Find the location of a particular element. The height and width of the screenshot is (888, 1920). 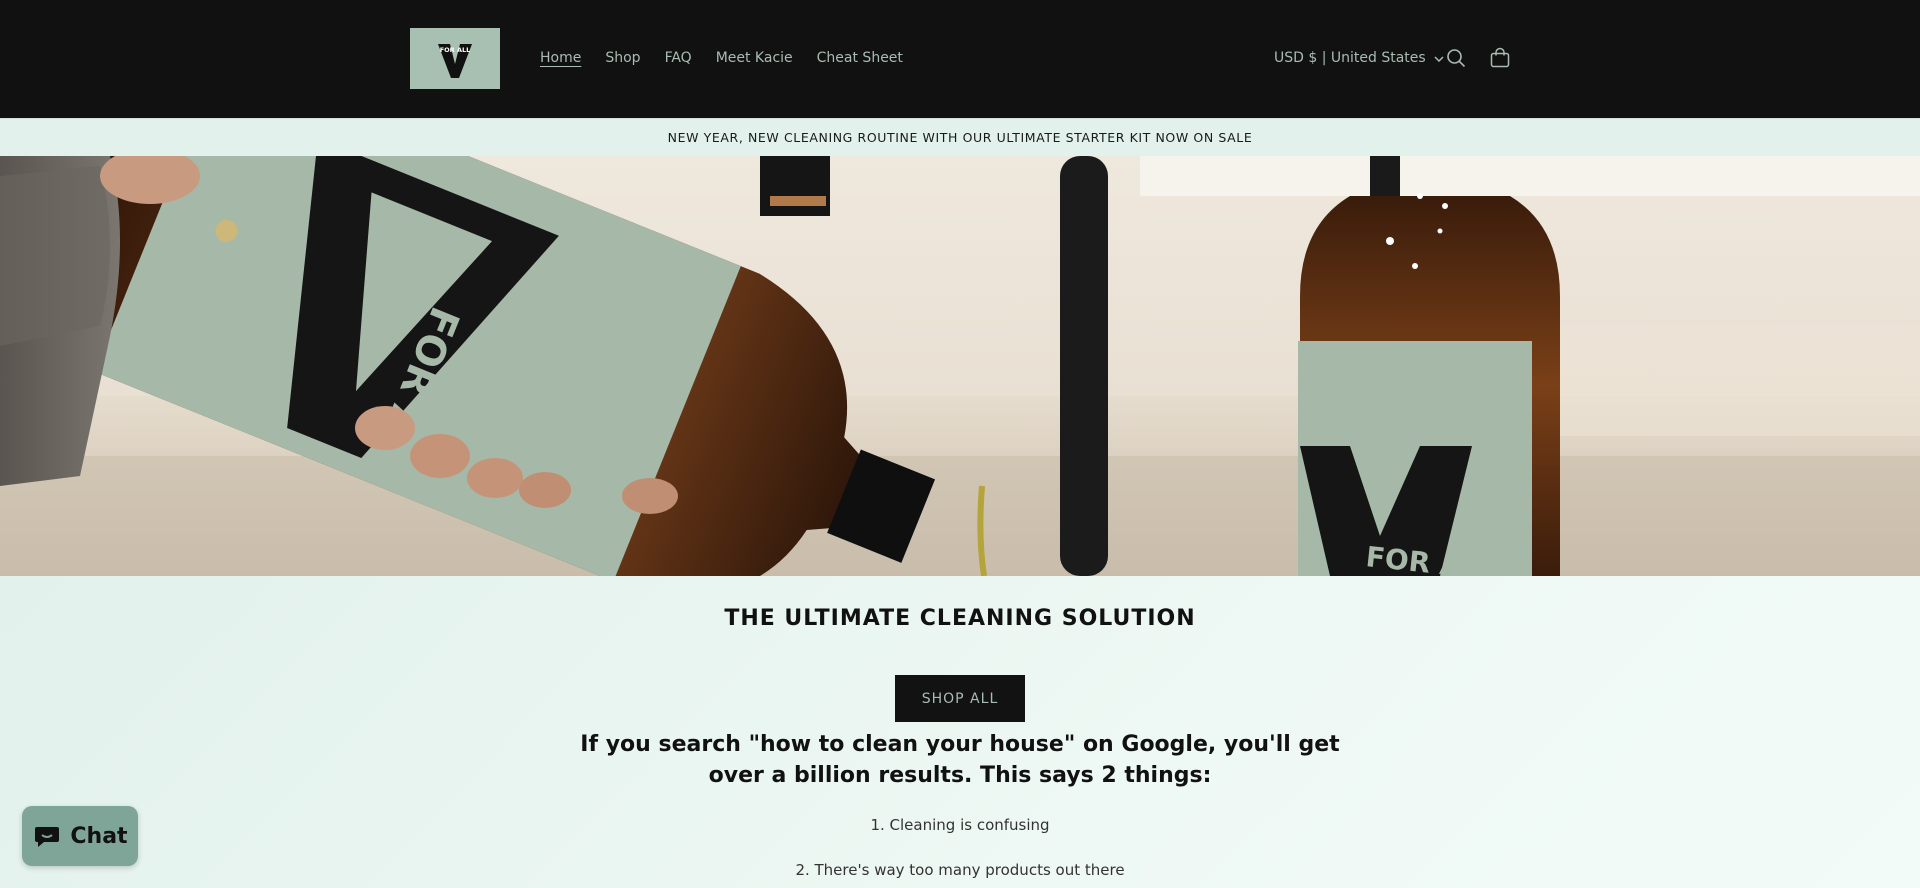

search-icon is located at coordinates (1456, 58).